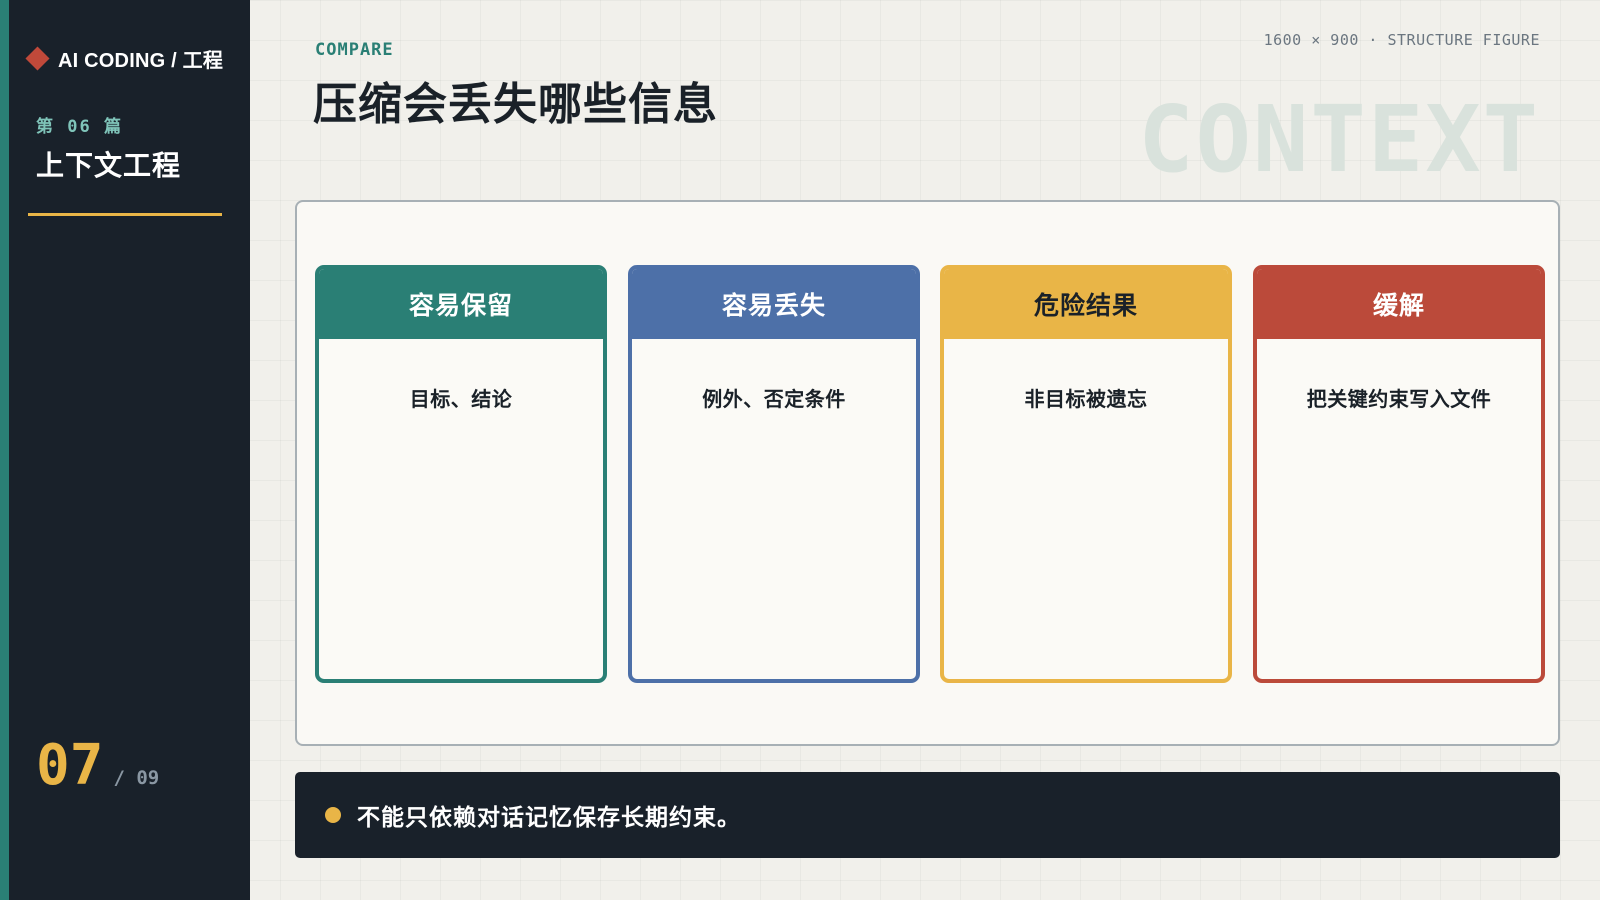 The width and height of the screenshot is (1600, 900). I want to click on brand-text: AI CODING / 工程, so click(141, 61).